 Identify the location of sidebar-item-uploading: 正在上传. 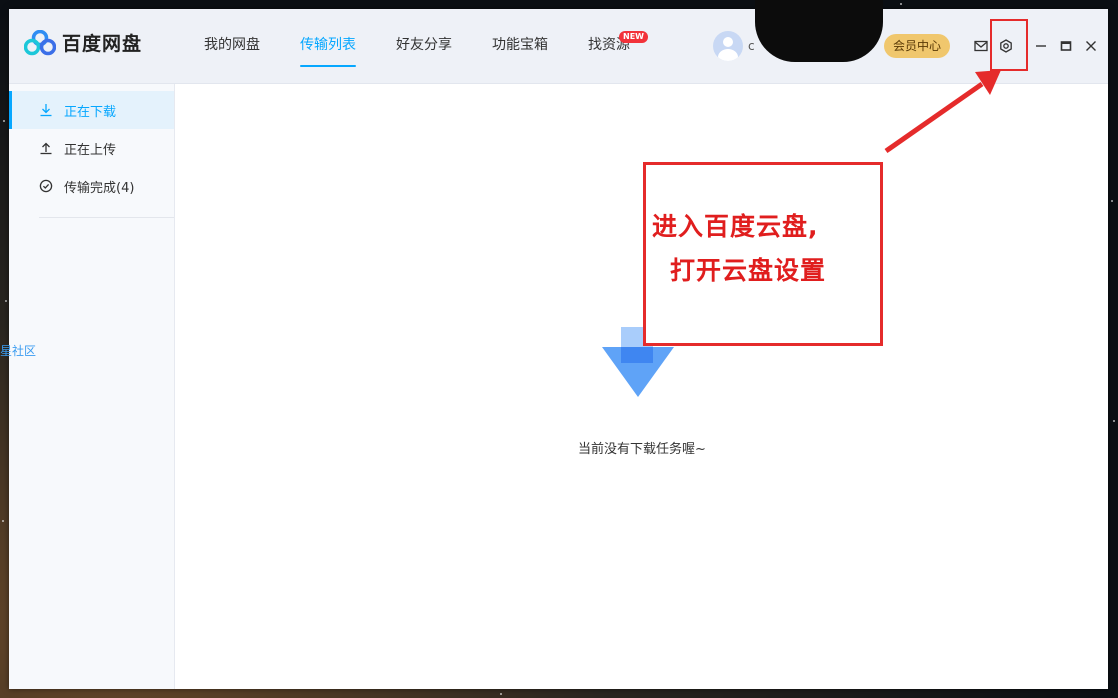
(91, 148).